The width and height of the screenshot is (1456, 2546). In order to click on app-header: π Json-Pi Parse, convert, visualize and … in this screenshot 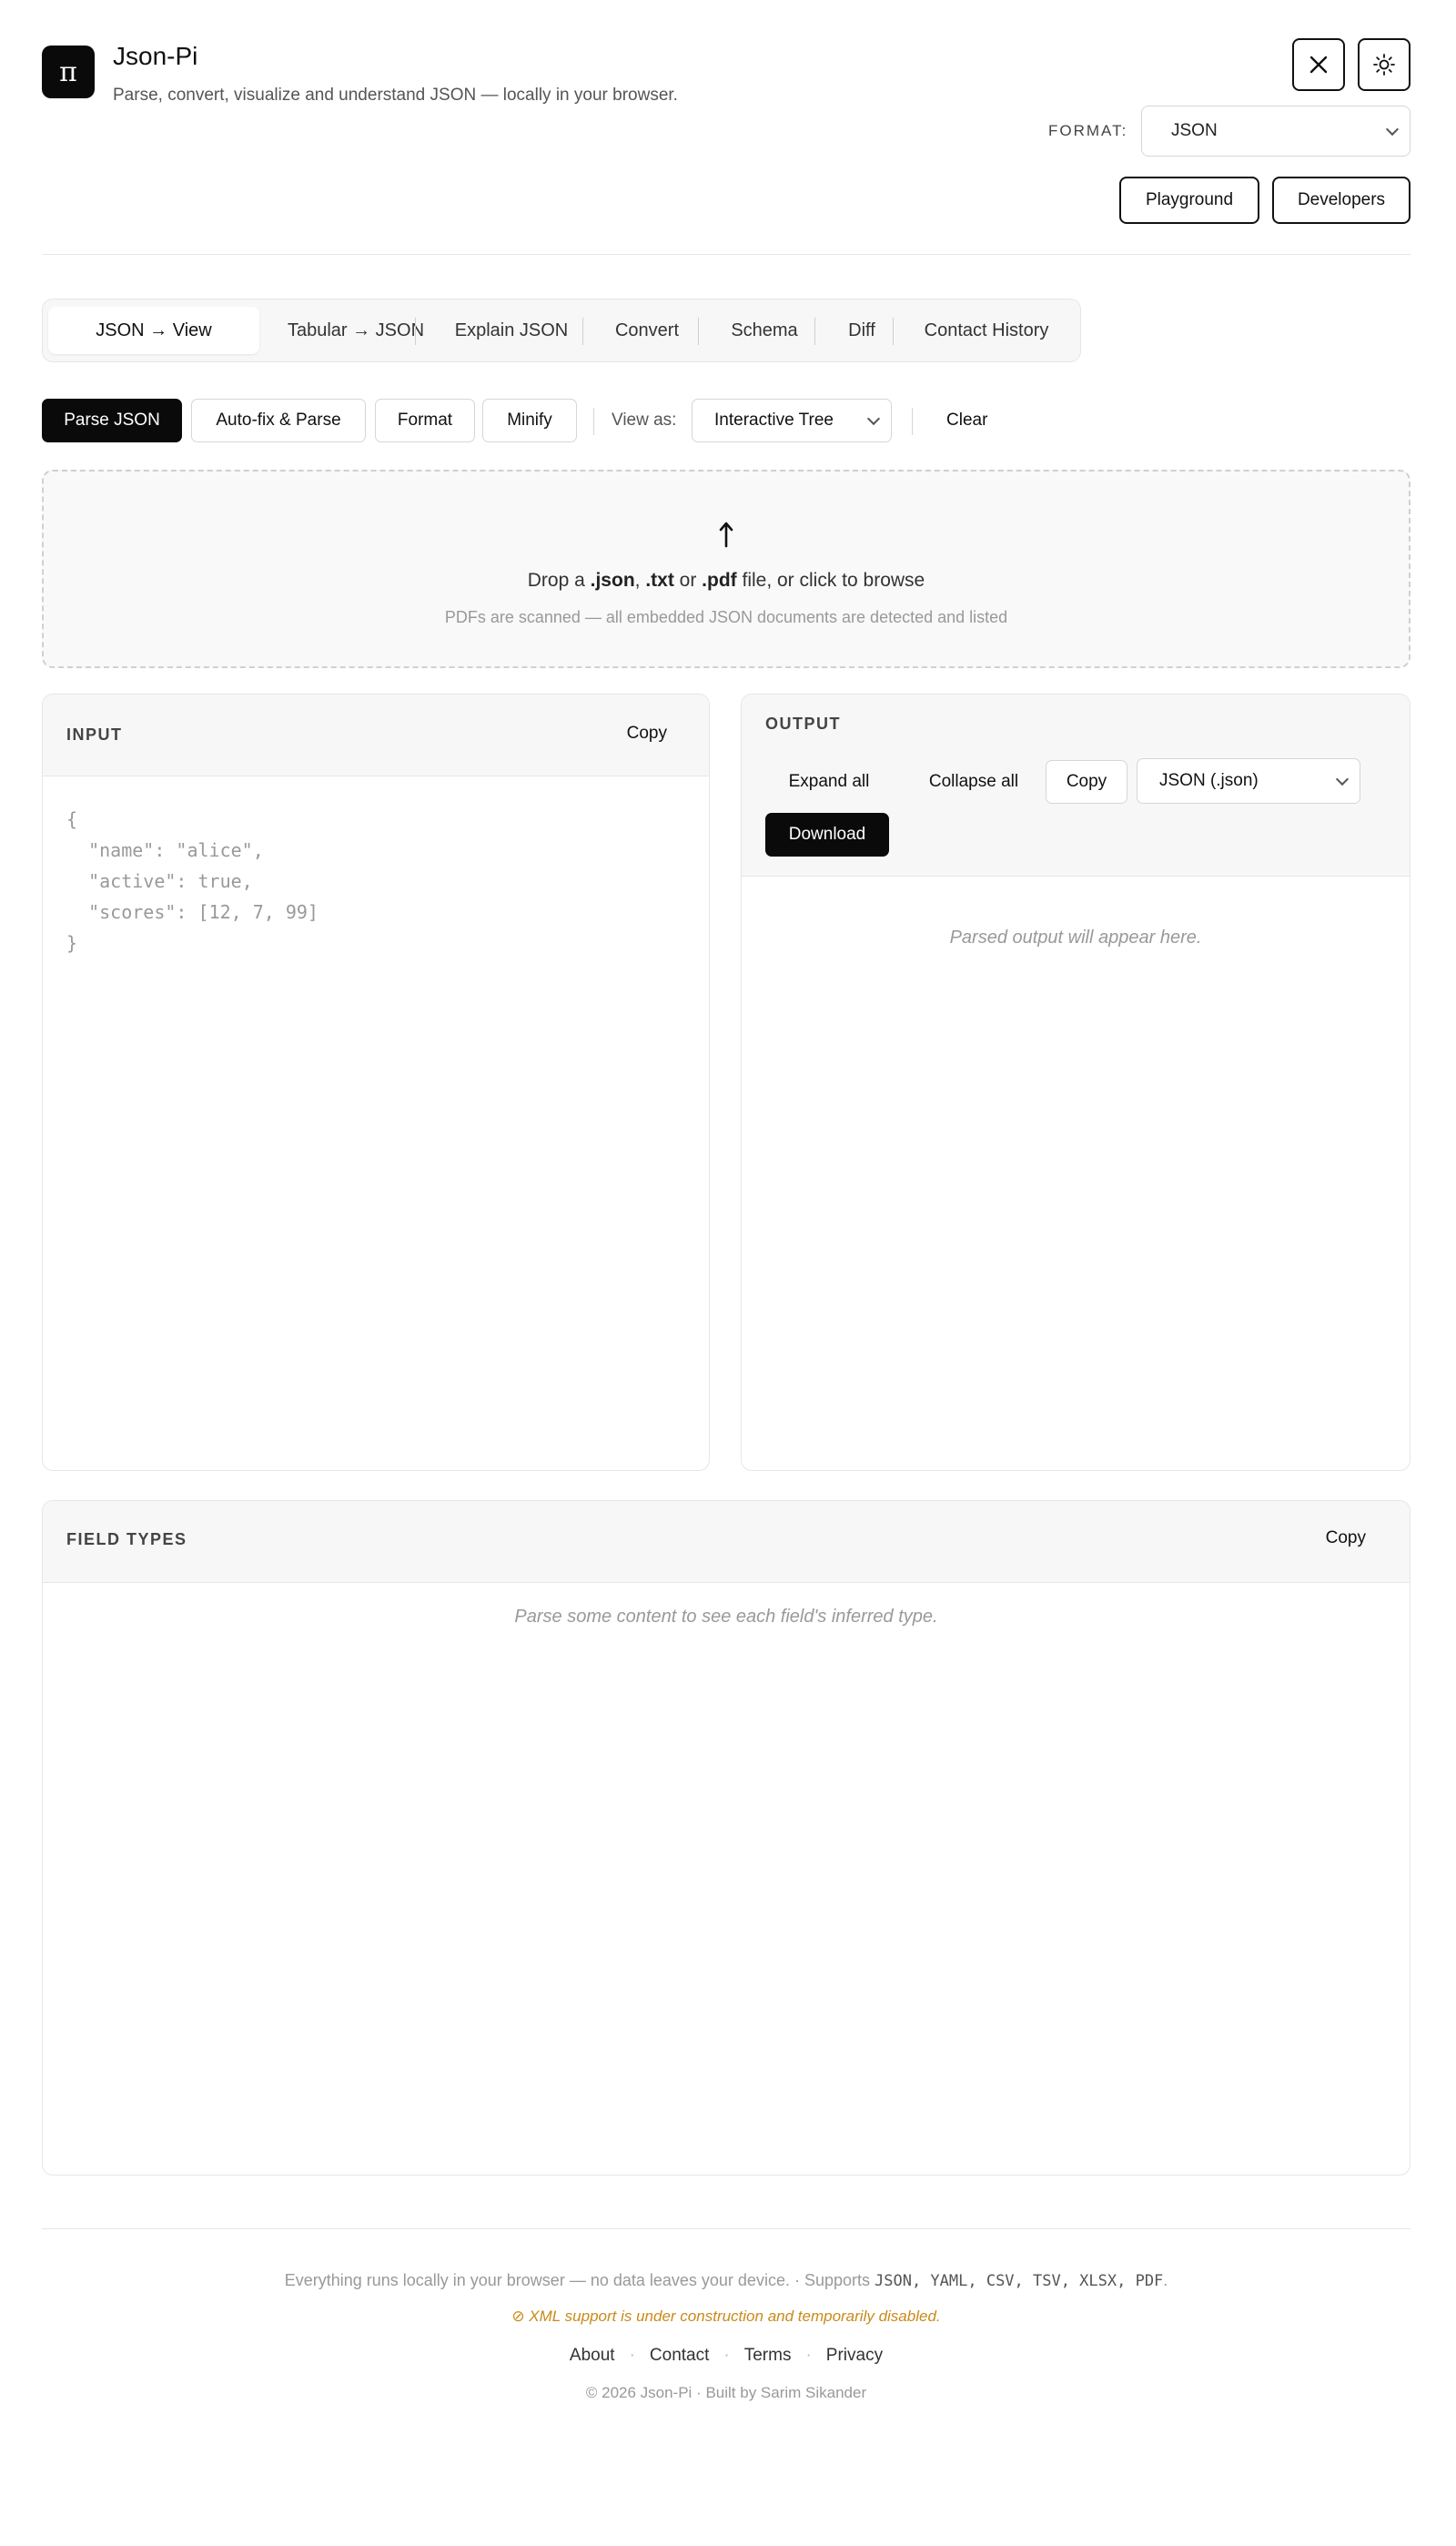, I will do `click(726, 146)`.